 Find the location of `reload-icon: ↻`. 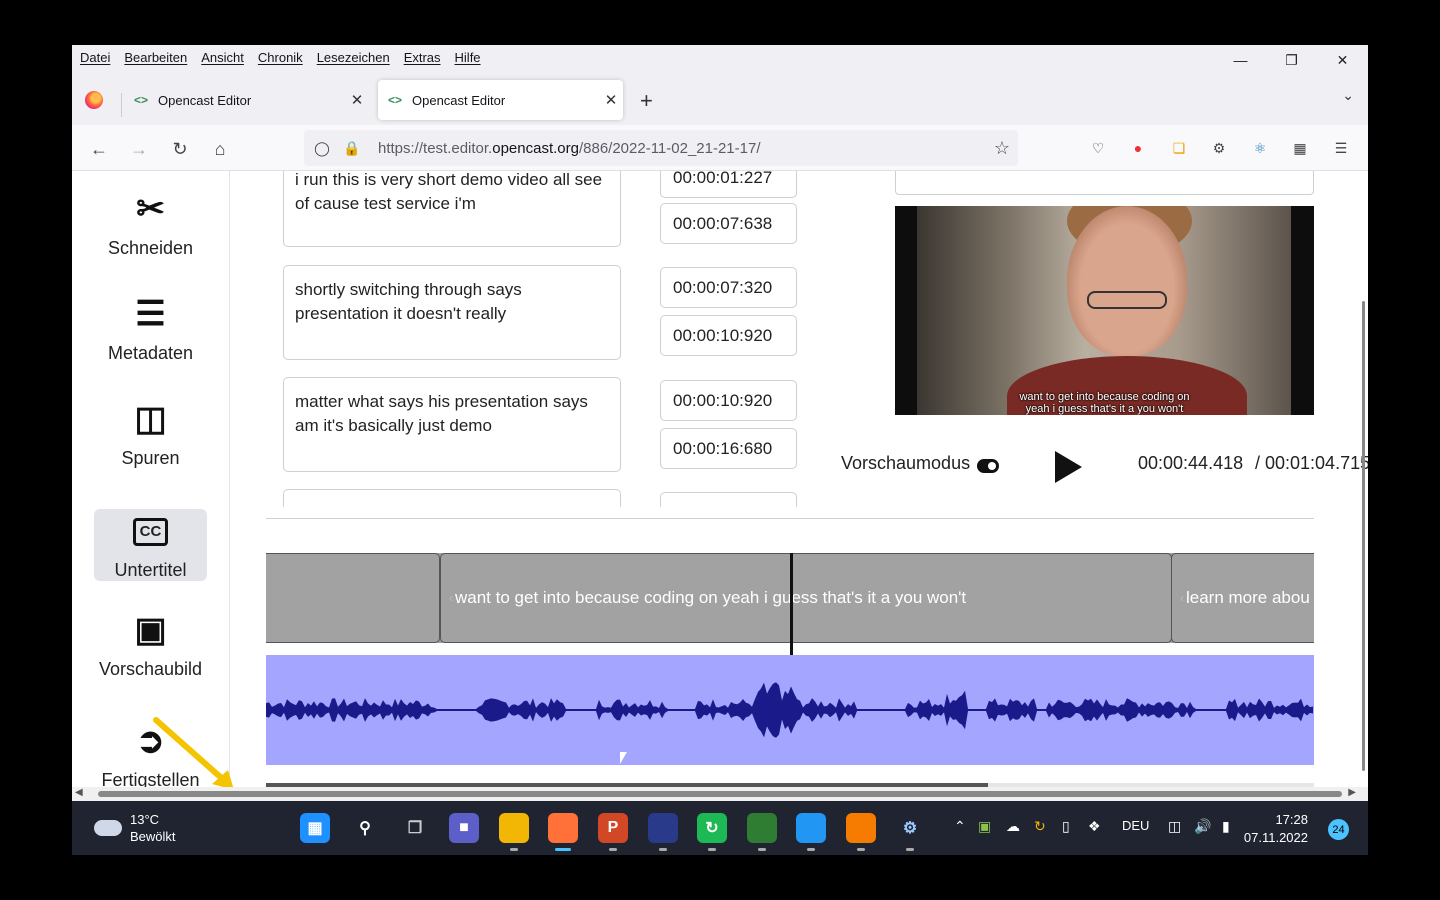

reload-icon: ↻ is located at coordinates (180, 149).